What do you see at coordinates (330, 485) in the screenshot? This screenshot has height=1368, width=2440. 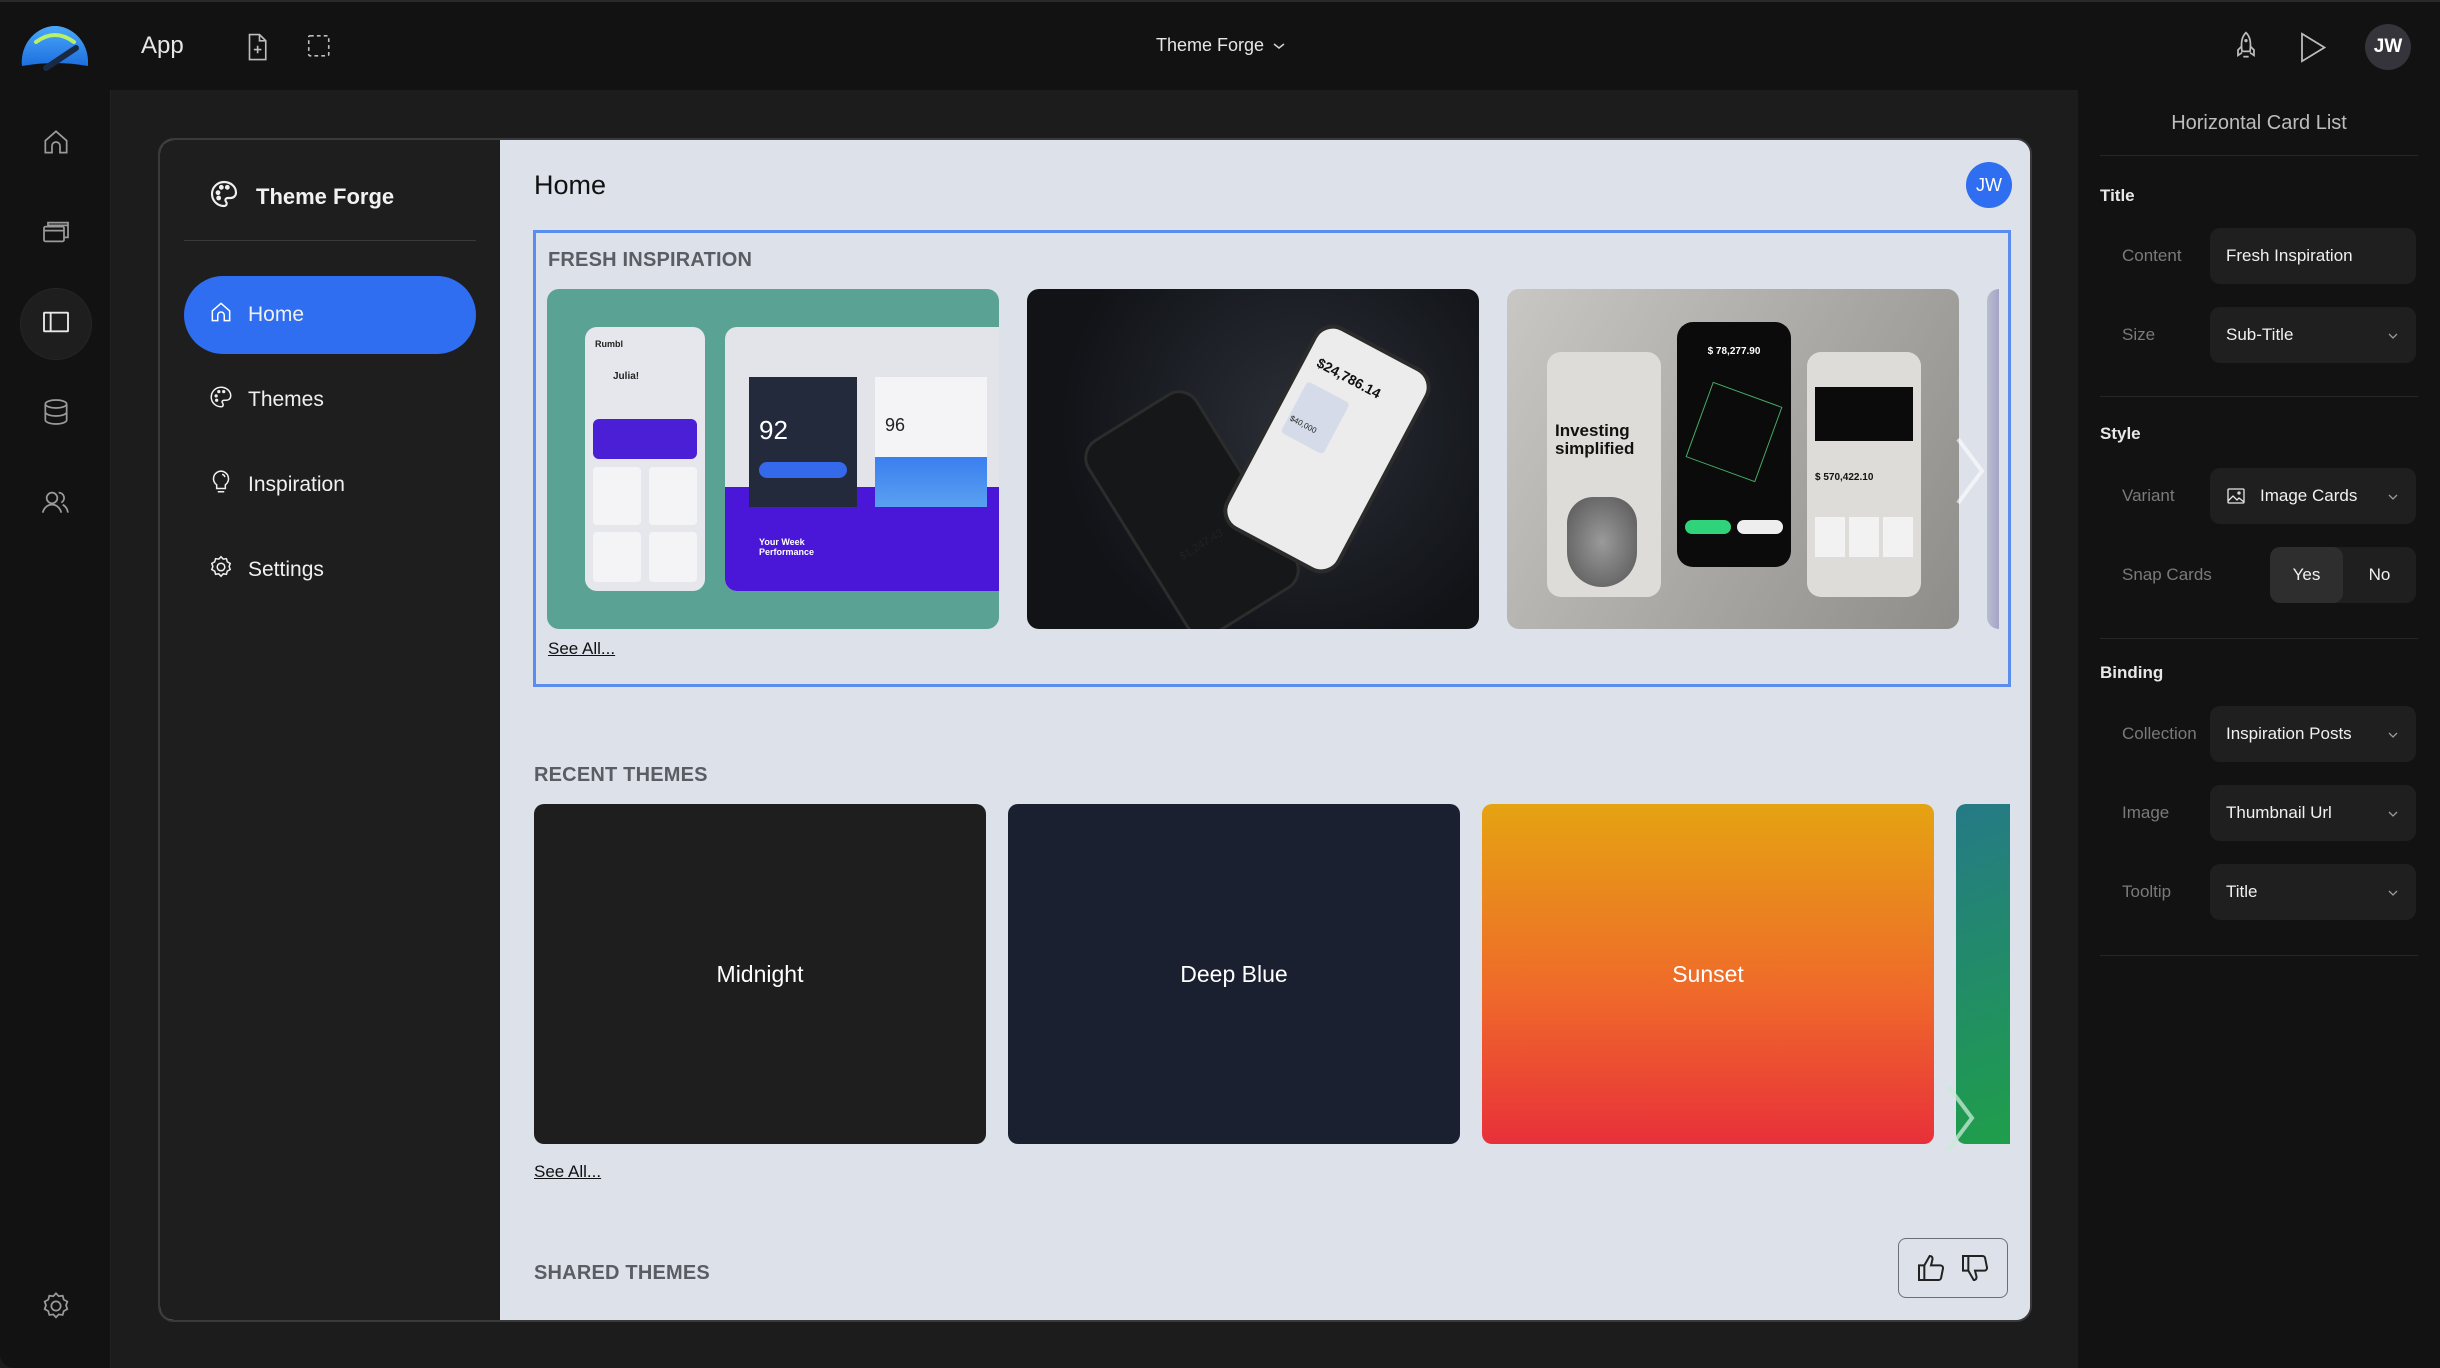 I see `nav-item-inspiration: Inspiration` at bounding box center [330, 485].